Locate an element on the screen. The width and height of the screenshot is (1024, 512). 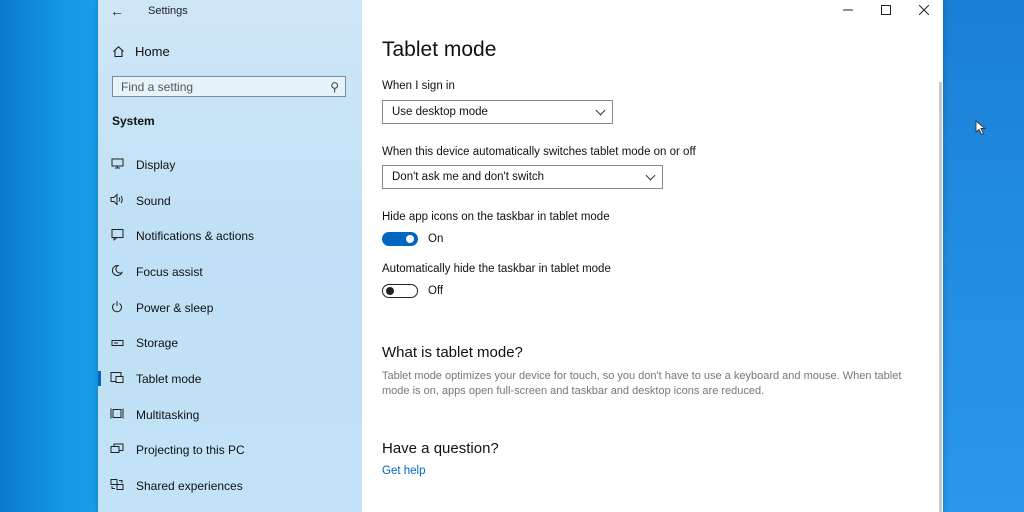
home-label: Home is located at coordinates (152, 51).